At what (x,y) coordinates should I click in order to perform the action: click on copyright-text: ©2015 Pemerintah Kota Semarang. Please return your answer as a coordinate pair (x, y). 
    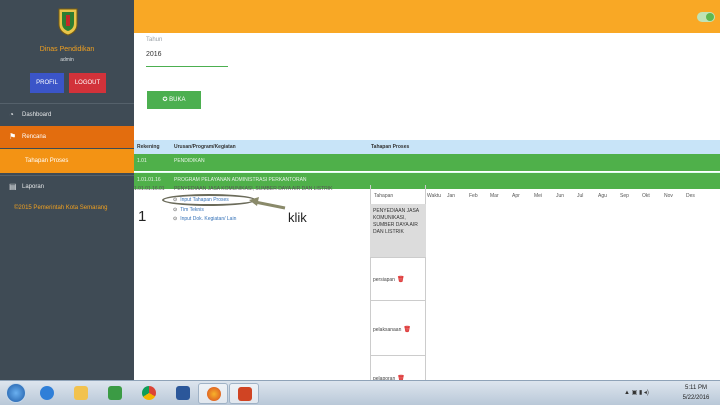
    Looking at the image, I should click on (61, 208).